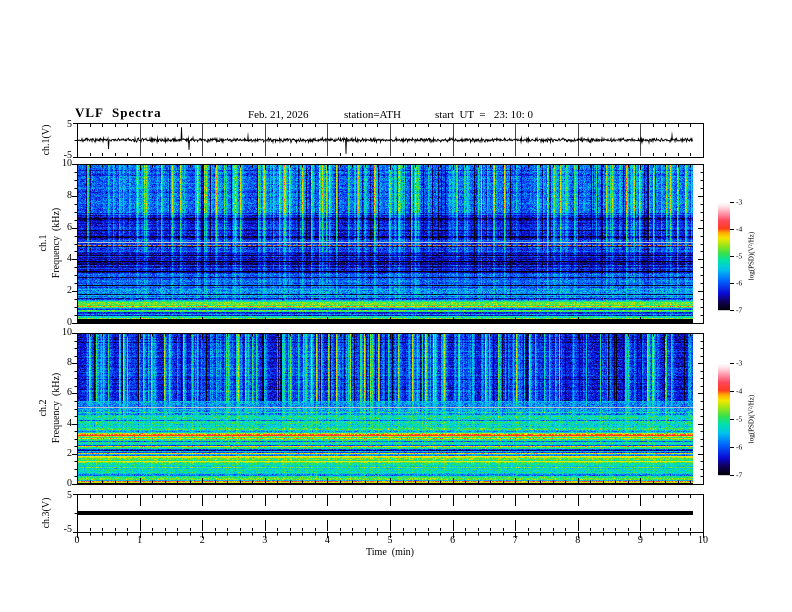 Image resolution: width=792 pixels, height=612 pixels. Describe the element at coordinates (453, 540) in the screenshot. I see `time-tick-label: 6` at that location.